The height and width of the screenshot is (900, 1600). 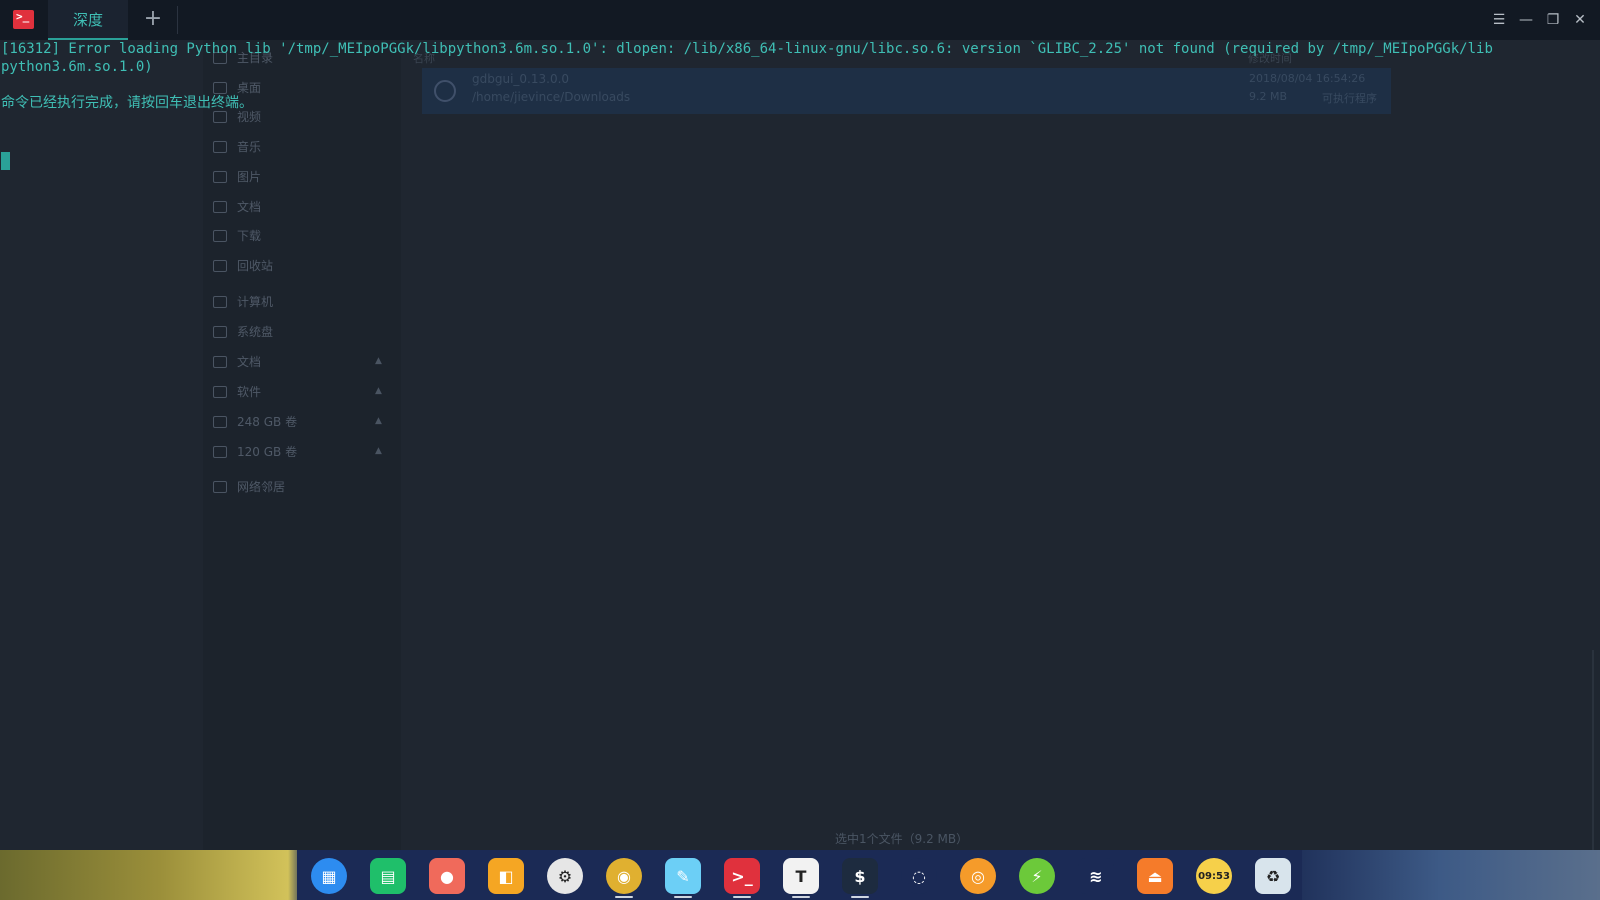 I want to click on text-editor-icon: ✎, so click(x=683, y=876).